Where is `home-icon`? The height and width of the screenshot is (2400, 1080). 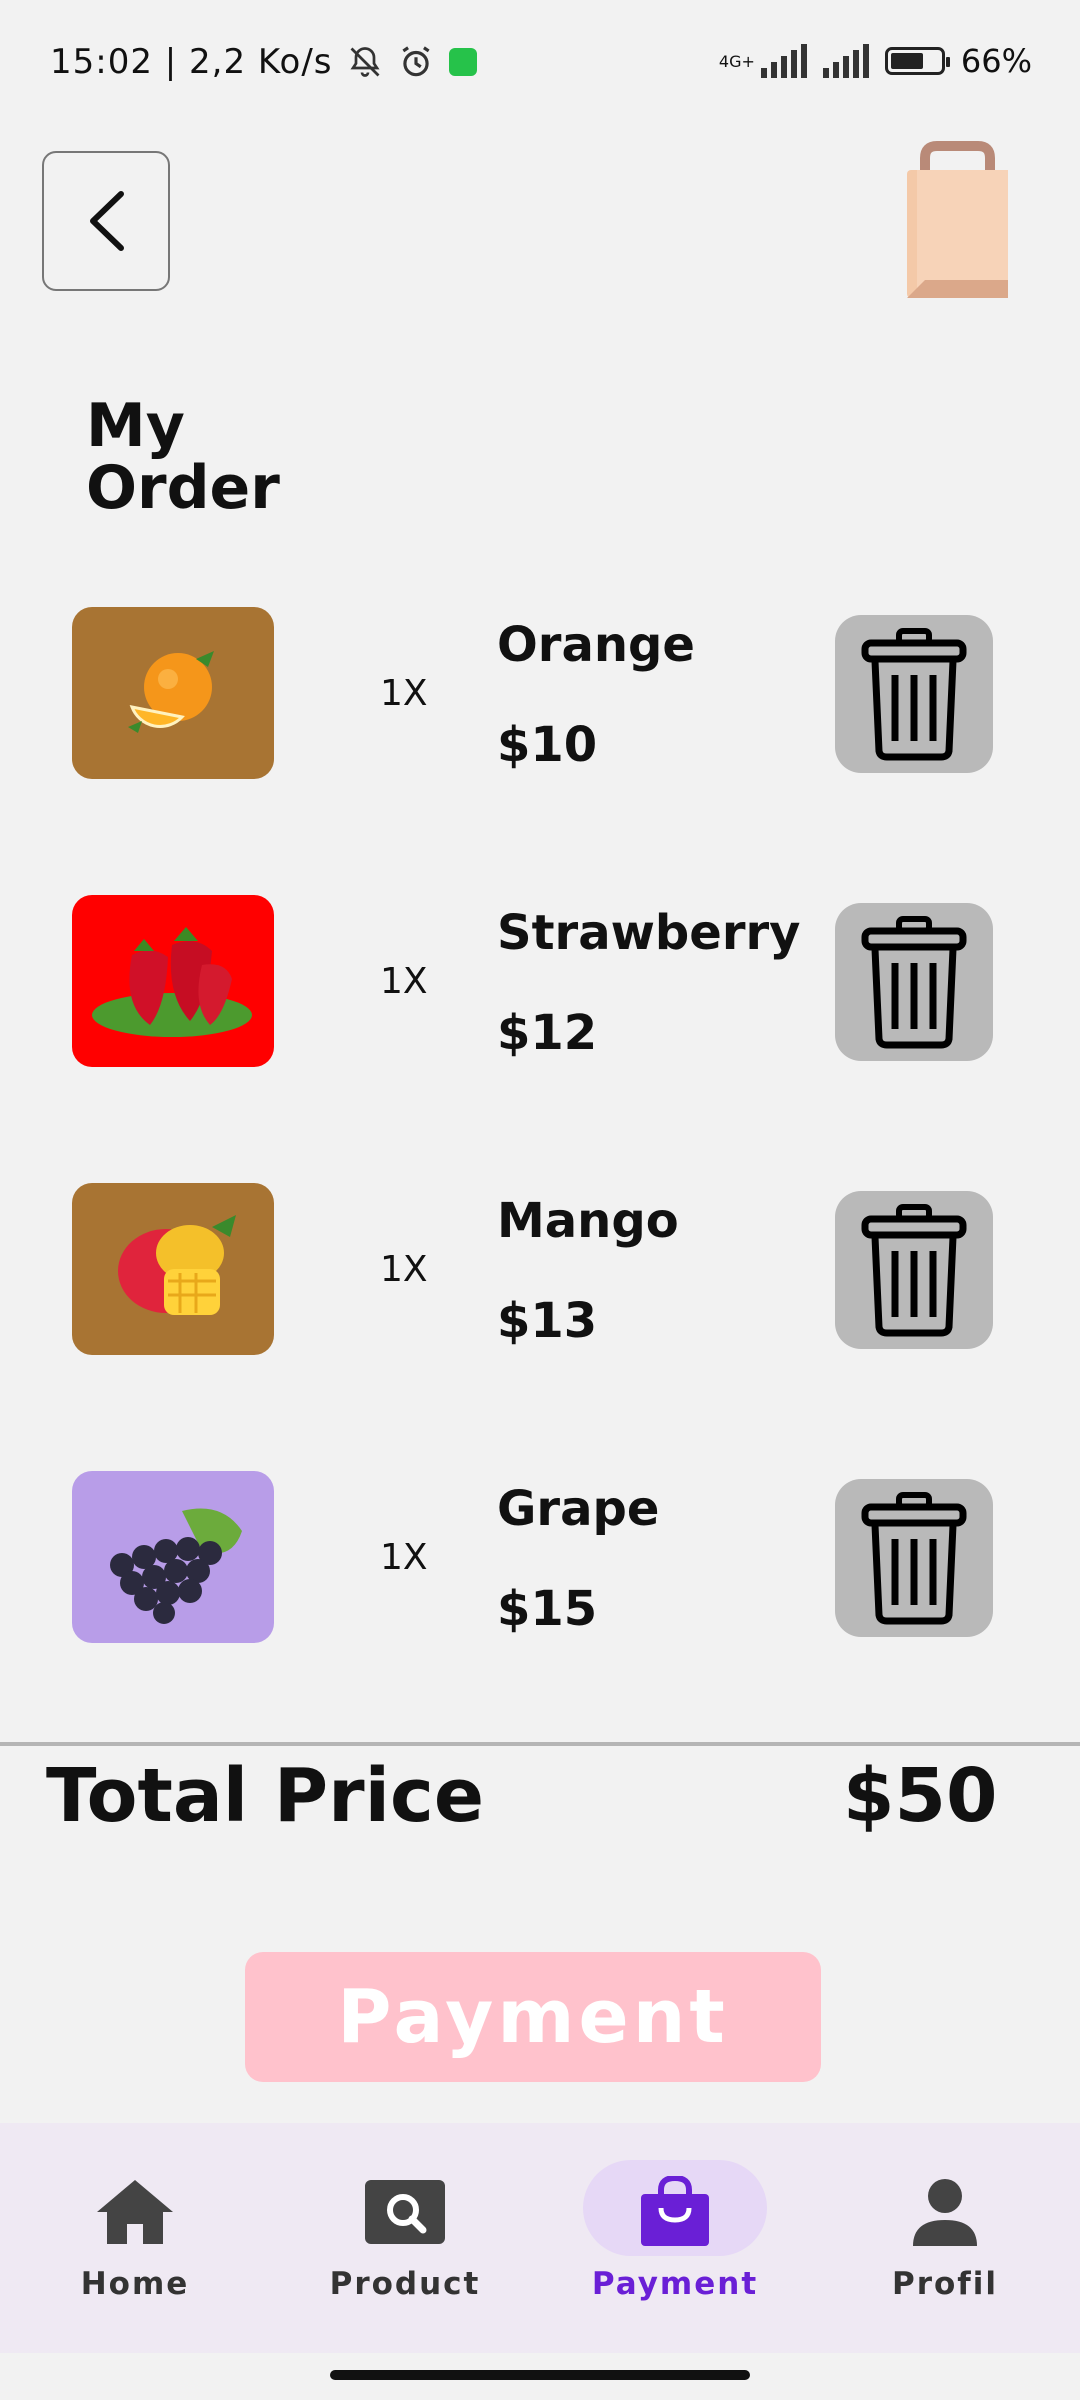
home-icon is located at coordinates (135, 2212).